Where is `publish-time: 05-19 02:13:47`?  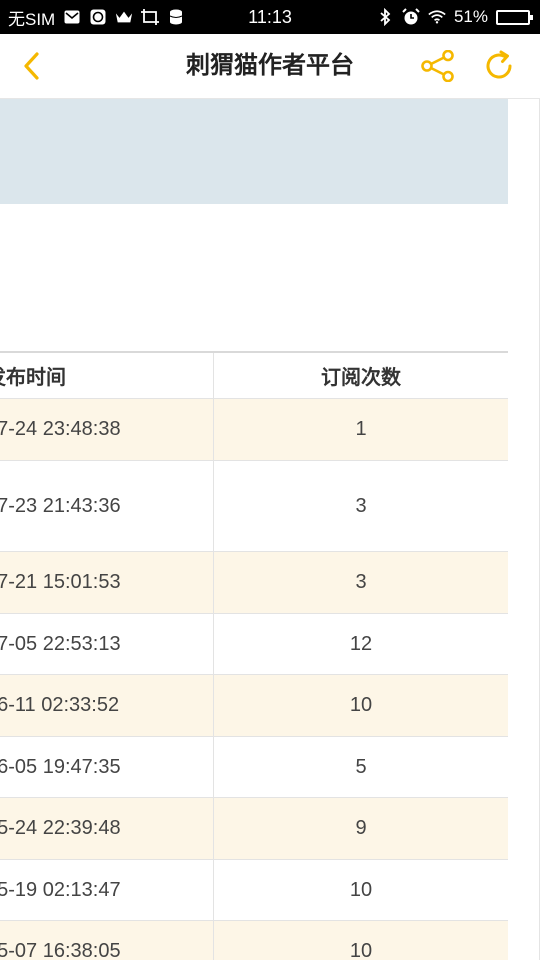 publish-time: 05-19 02:13:47 is located at coordinates (107, 890).